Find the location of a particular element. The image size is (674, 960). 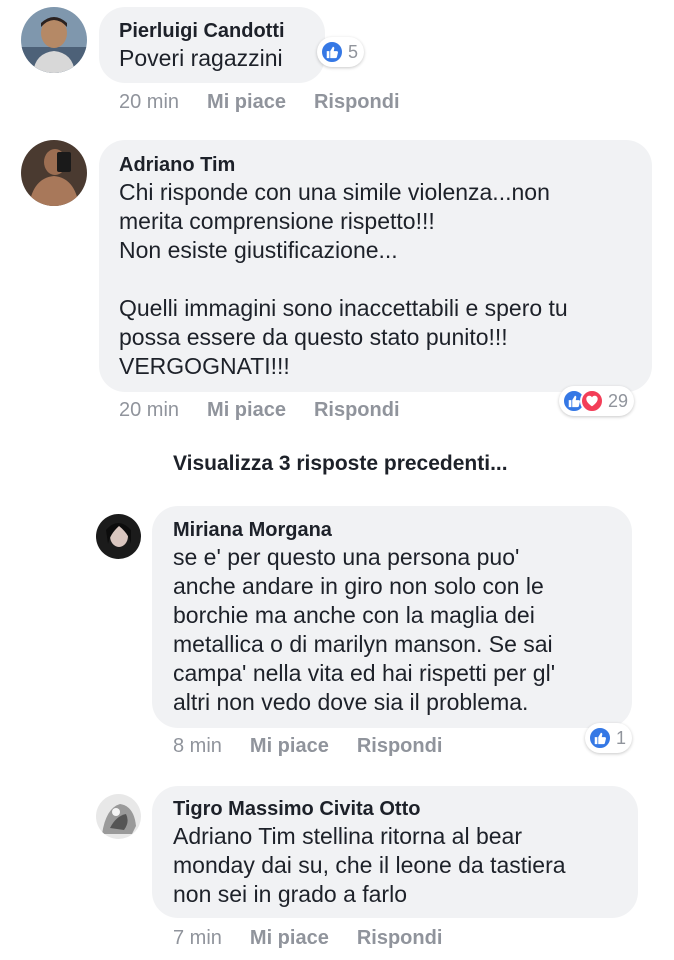

reaction-summary: 29 is located at coordinates (597, 401).